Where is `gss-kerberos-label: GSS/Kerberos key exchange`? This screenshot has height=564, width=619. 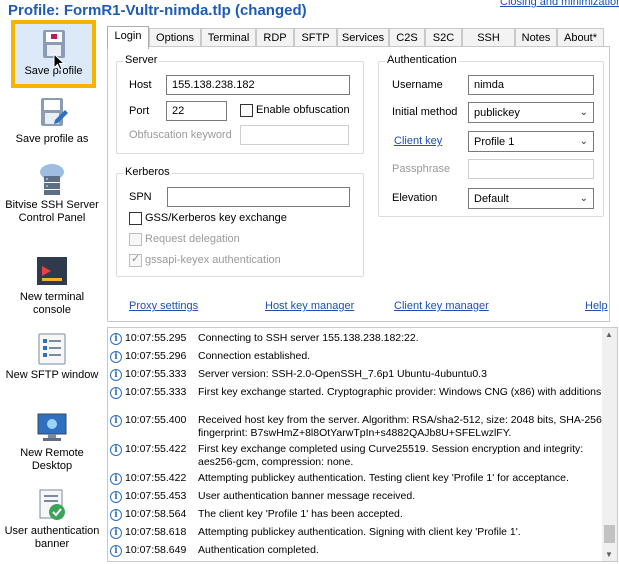 gss-kerberos-label: GSS/Kerberos key exchange is located at coordinates (216, 218).